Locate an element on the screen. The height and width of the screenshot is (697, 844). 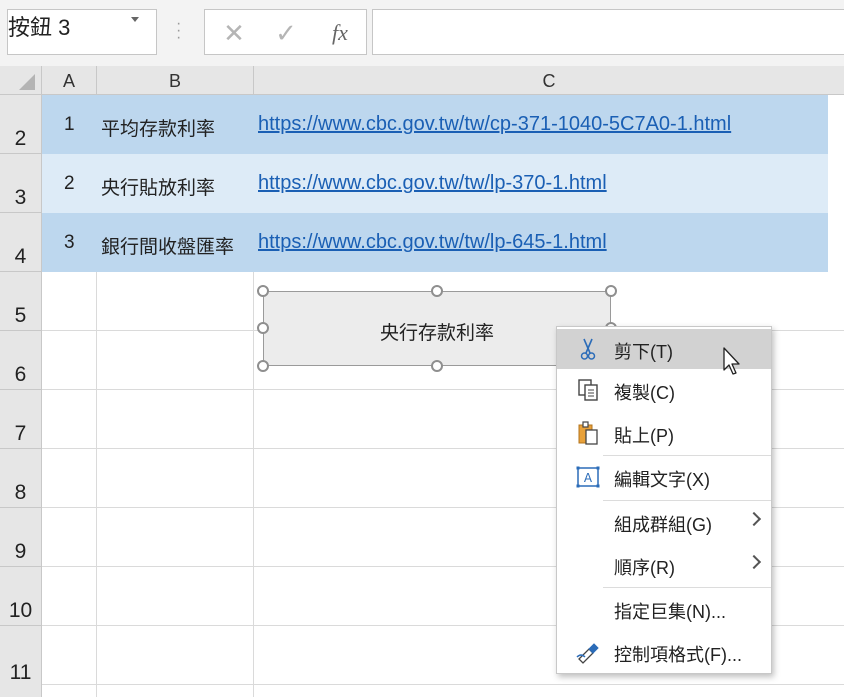
menu-item-label: 貼上(P) is located at coordinates (644, 436).